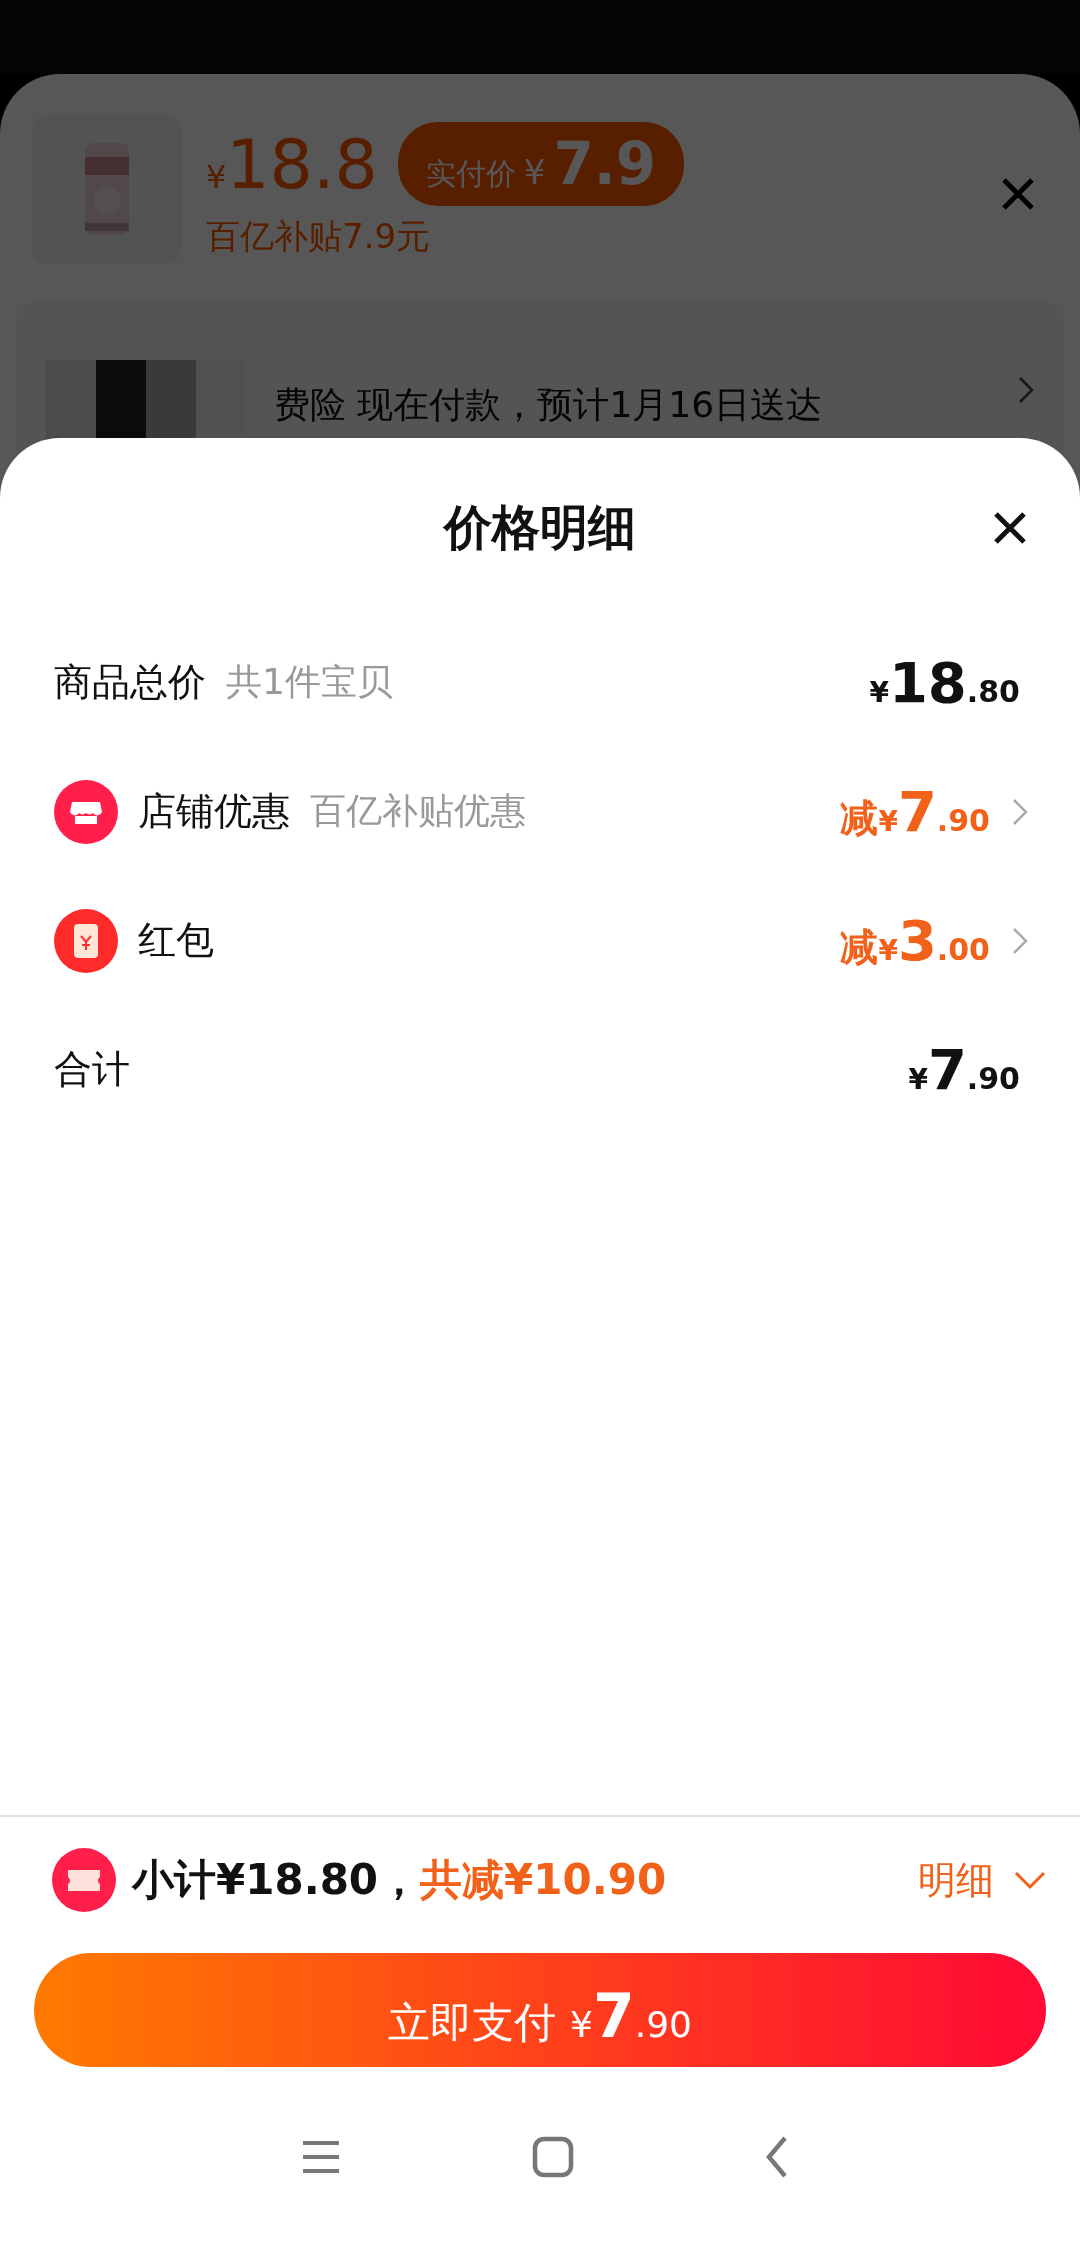 This screenshot has width=1080, height=2247. I want to click on row-label: 商品总价, so click(130, 682).